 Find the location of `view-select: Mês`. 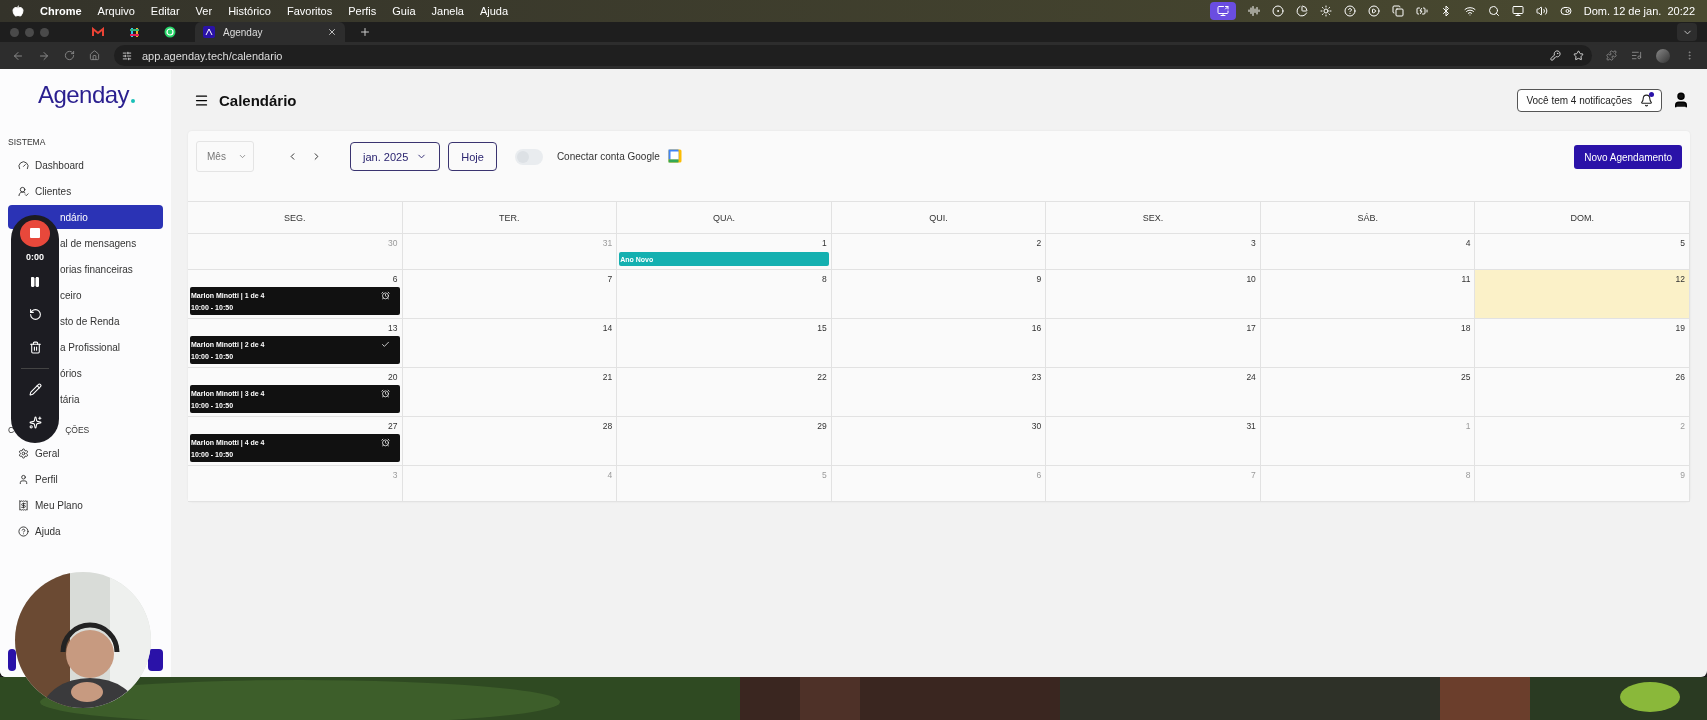

view-select: Mês is located at coordinates (225, 156).